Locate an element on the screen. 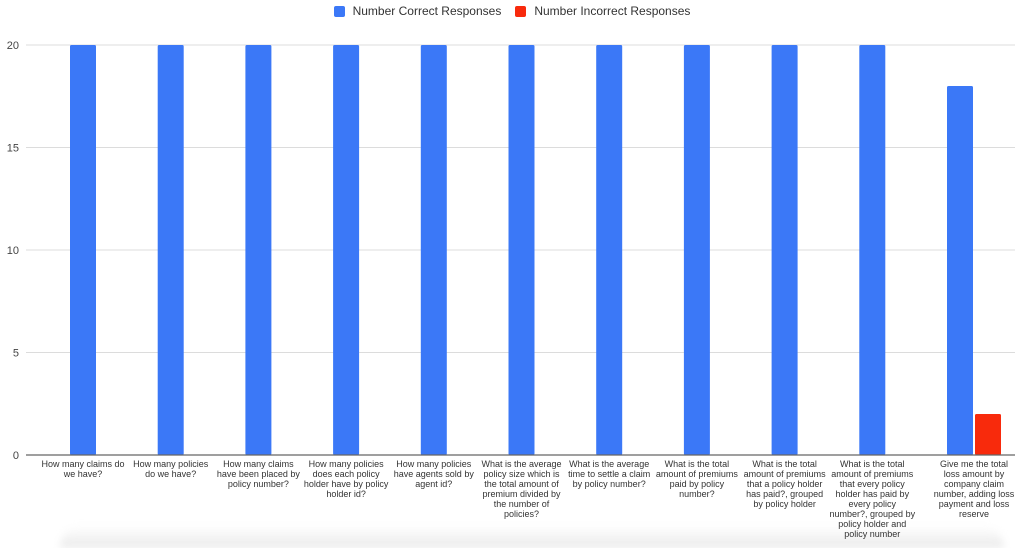 This screenshot has height=548, width=1024. x-tick-label: How many claims do we have? is located at coordinates (83, 469).